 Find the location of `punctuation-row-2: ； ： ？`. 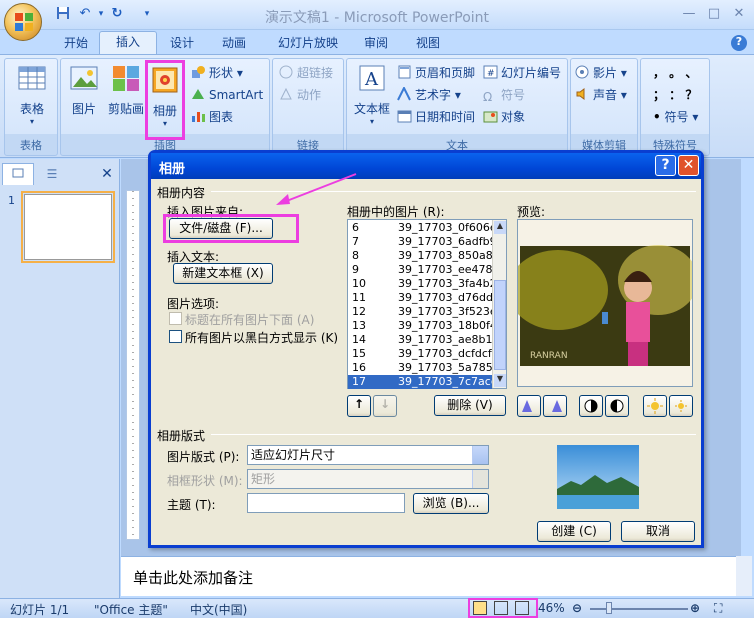

punctuation-row-2: ； ： ？ is located at coordinates (675, 95).